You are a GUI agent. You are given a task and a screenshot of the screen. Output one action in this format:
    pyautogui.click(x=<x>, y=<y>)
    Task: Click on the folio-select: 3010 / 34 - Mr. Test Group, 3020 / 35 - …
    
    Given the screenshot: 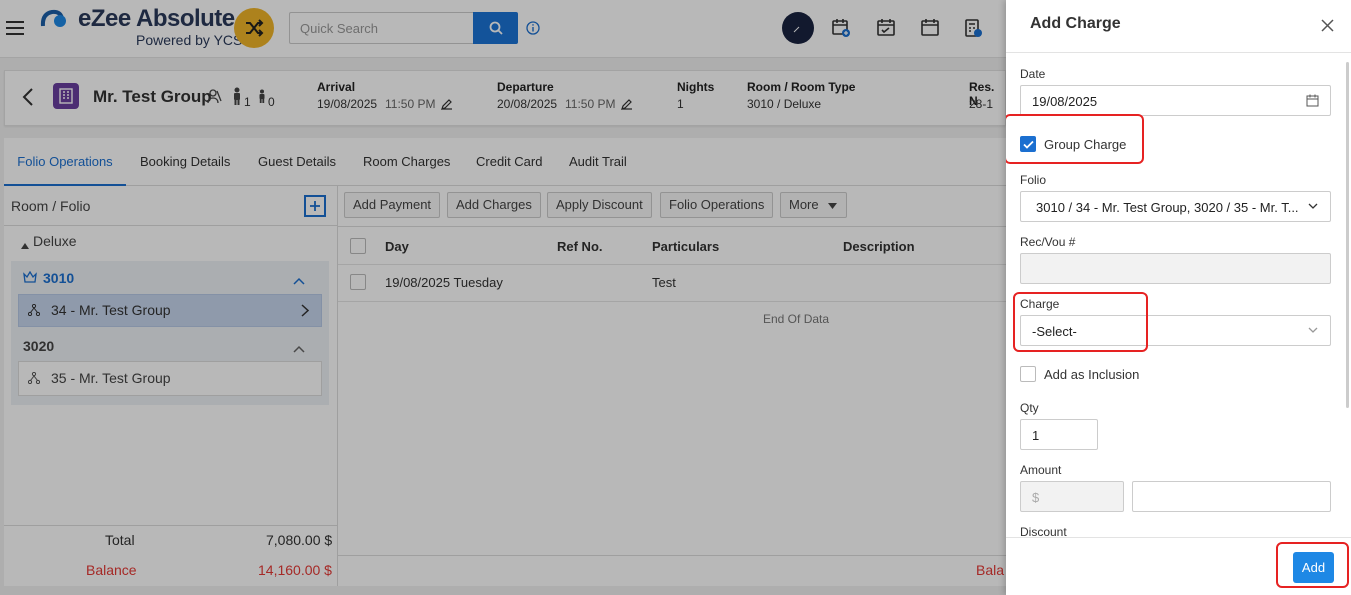 What is the action you would take?
    pyautogui.click(x=1175, y=206)
    